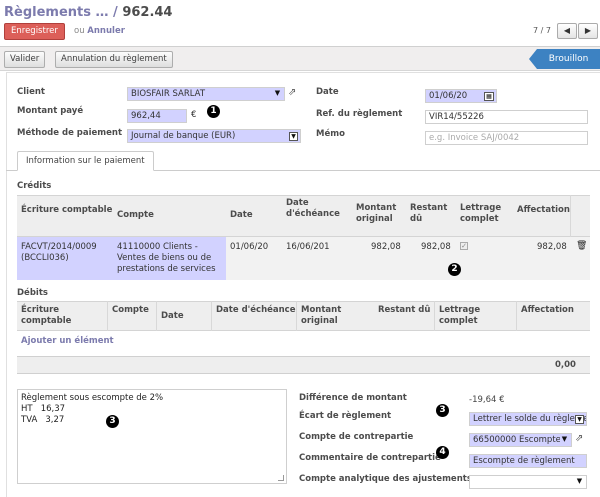 This screenshot has width=600, height=497. I want to click on or-label: ou, so click(79, 31).